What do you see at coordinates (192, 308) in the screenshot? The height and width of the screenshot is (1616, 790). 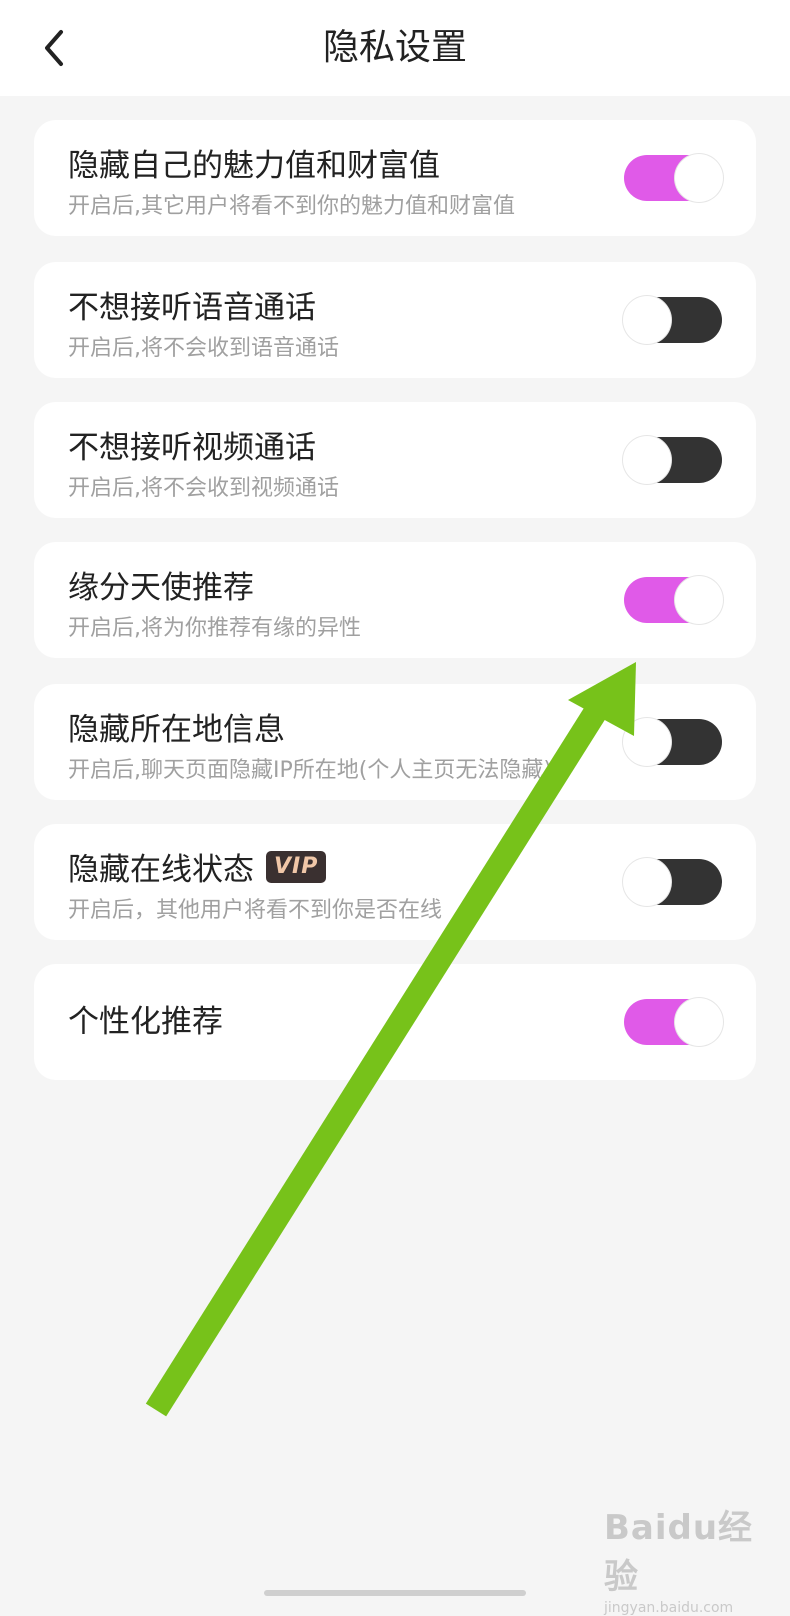 I see `setting-title: 不想接听语音通话` at bounding box center [192, 308].